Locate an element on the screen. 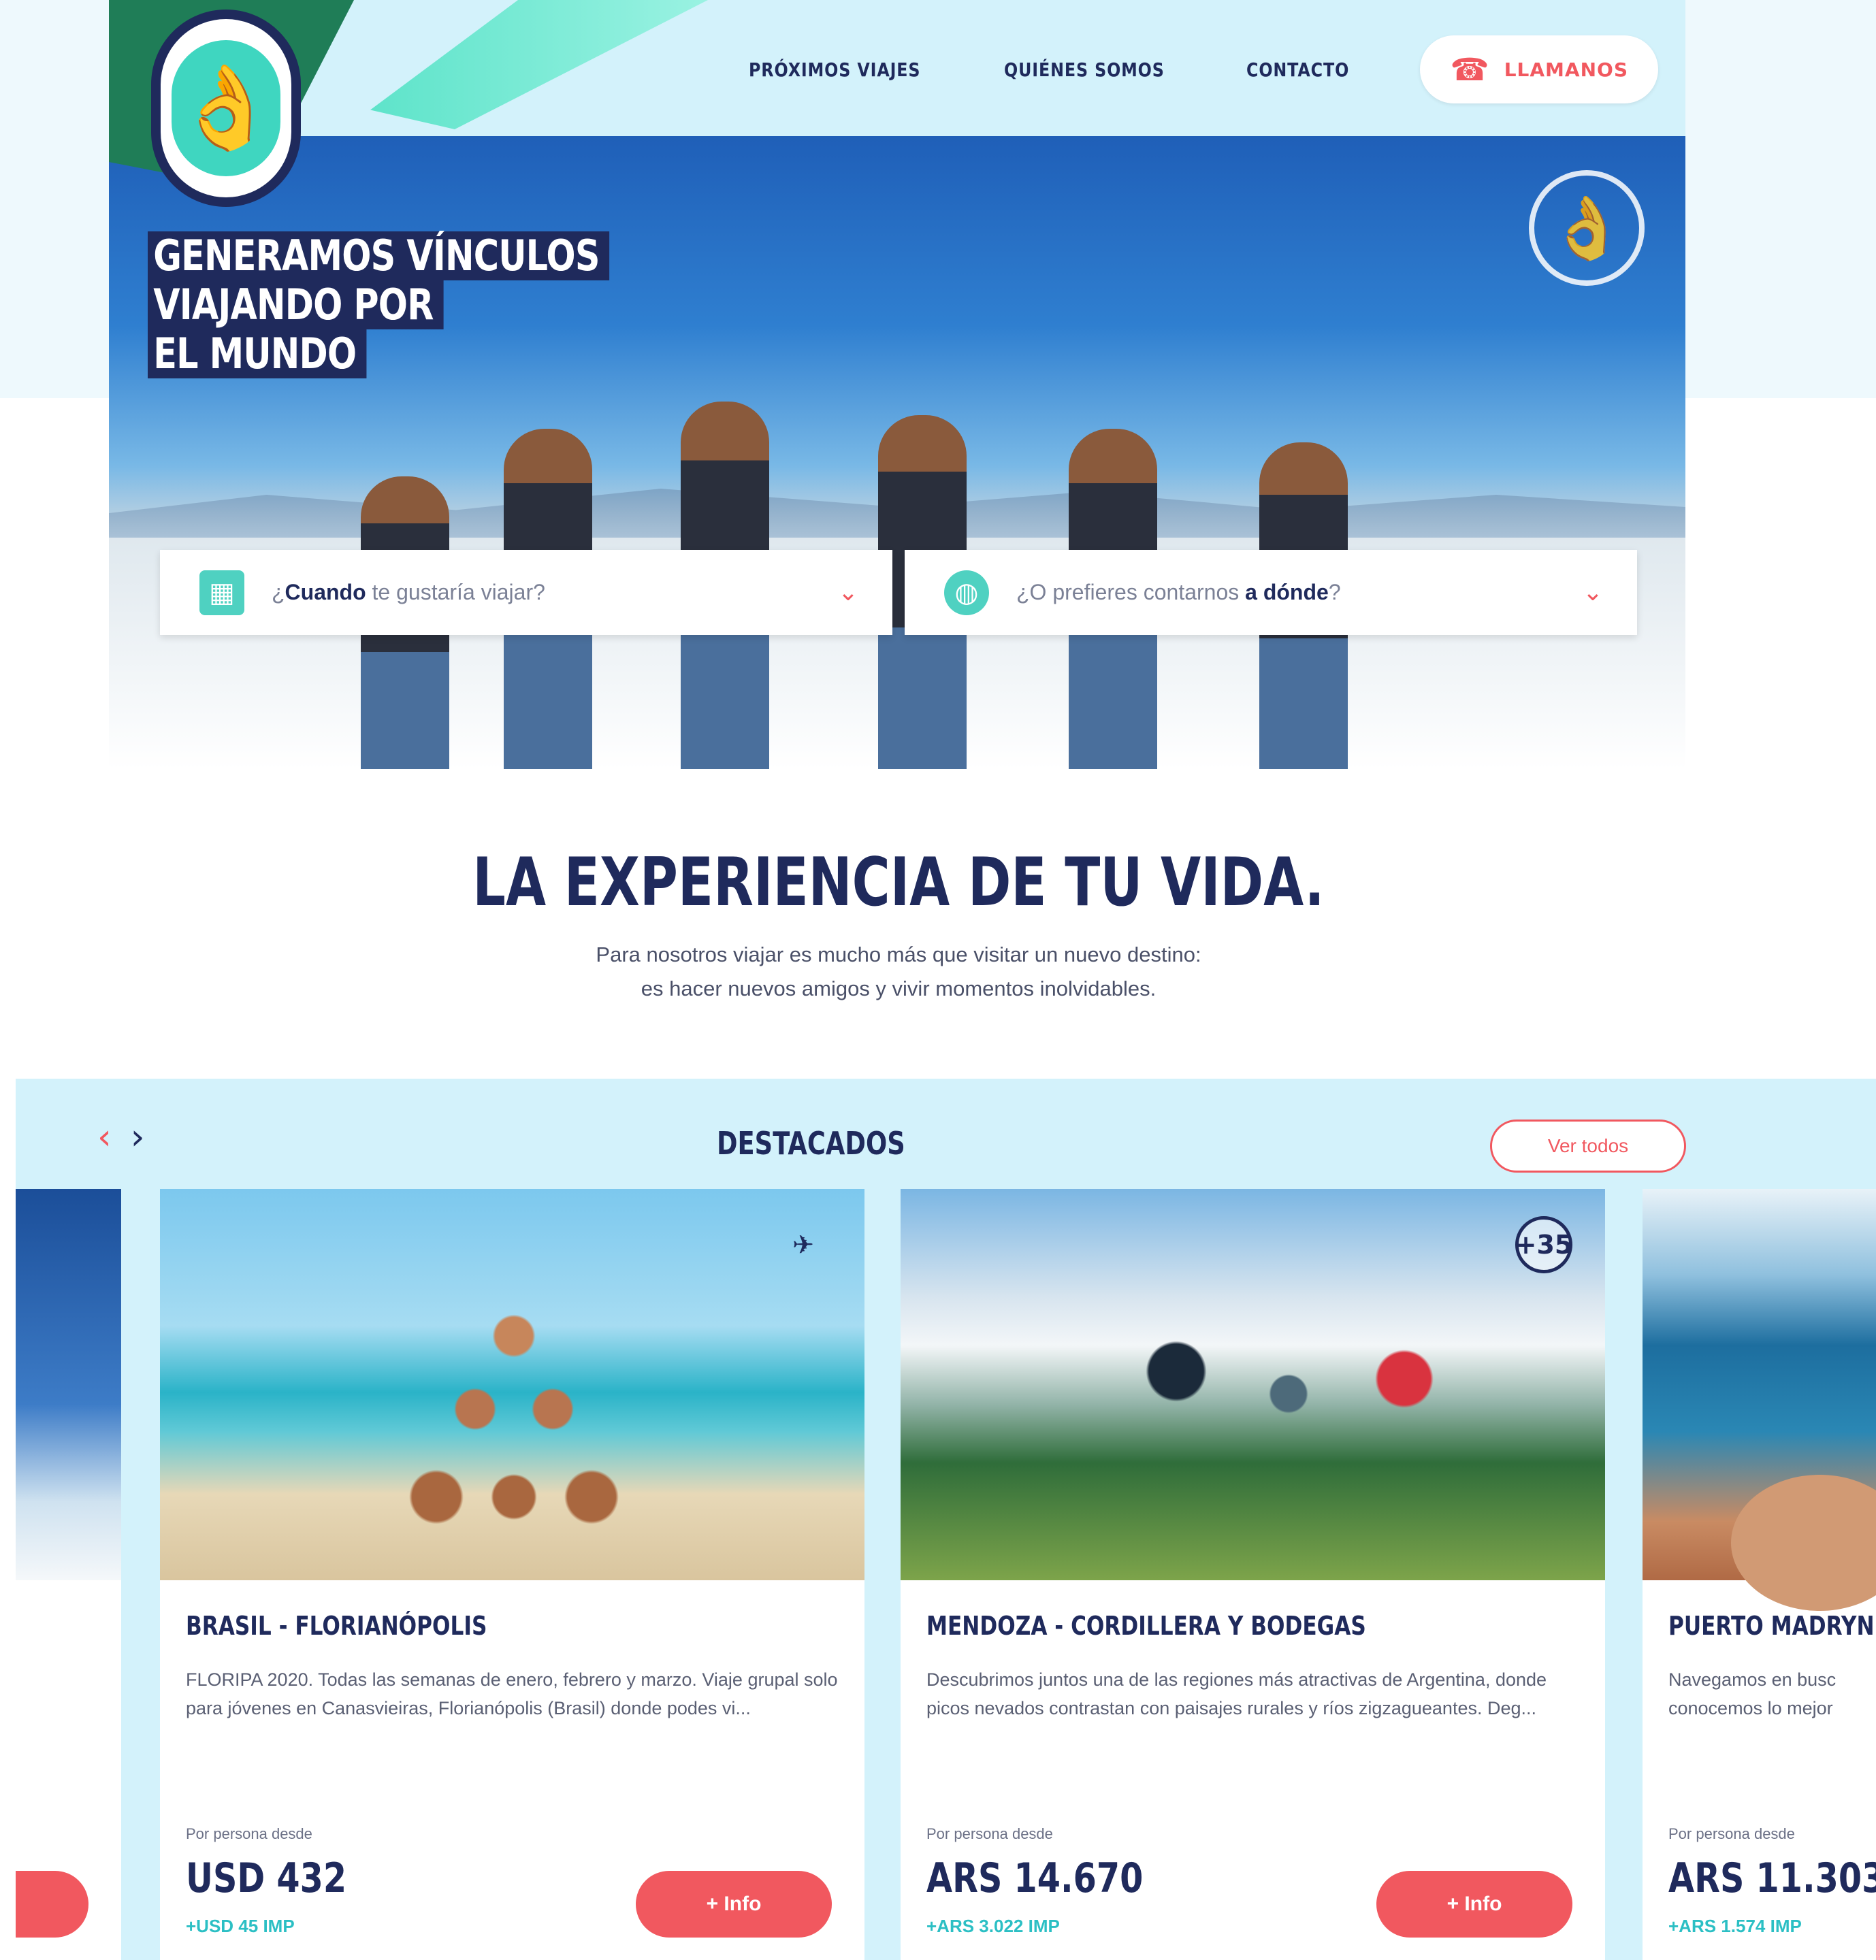  jumping-people is located at coordinates (1295, 1386).